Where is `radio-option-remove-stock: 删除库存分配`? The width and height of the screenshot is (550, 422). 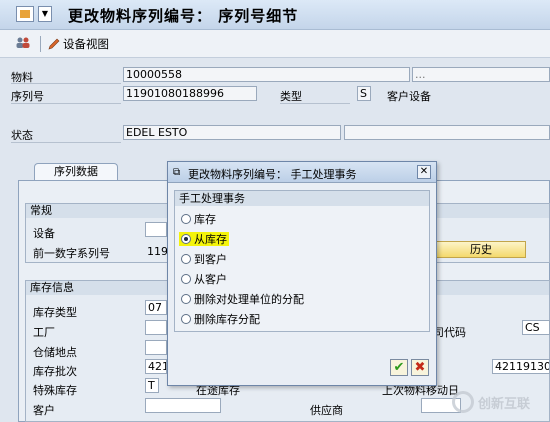
radio-option-remove-stock: 删除库存分配 is located at coordinates (220, 319).